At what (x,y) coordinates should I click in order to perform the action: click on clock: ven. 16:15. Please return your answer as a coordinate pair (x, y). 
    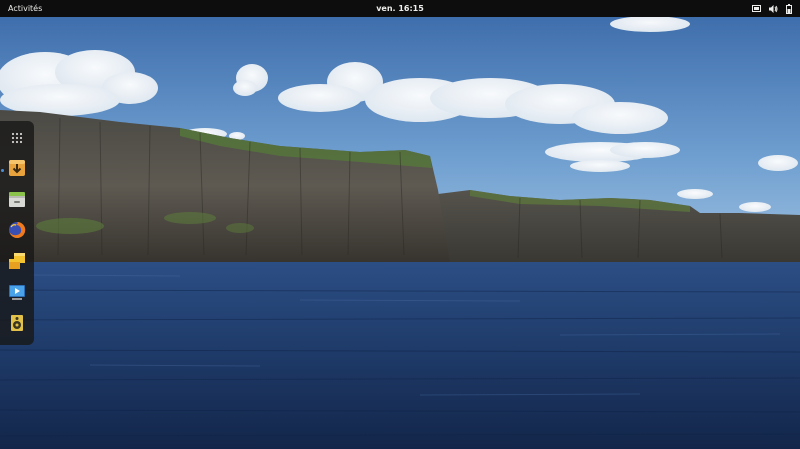
    Looking at the image, I should click on (400, 8).